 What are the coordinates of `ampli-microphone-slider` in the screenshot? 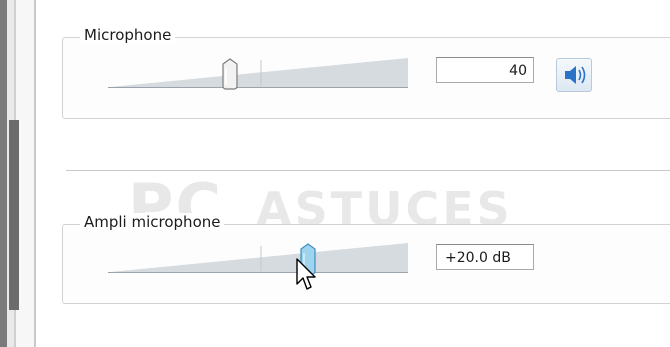 It's located at (261, 258).